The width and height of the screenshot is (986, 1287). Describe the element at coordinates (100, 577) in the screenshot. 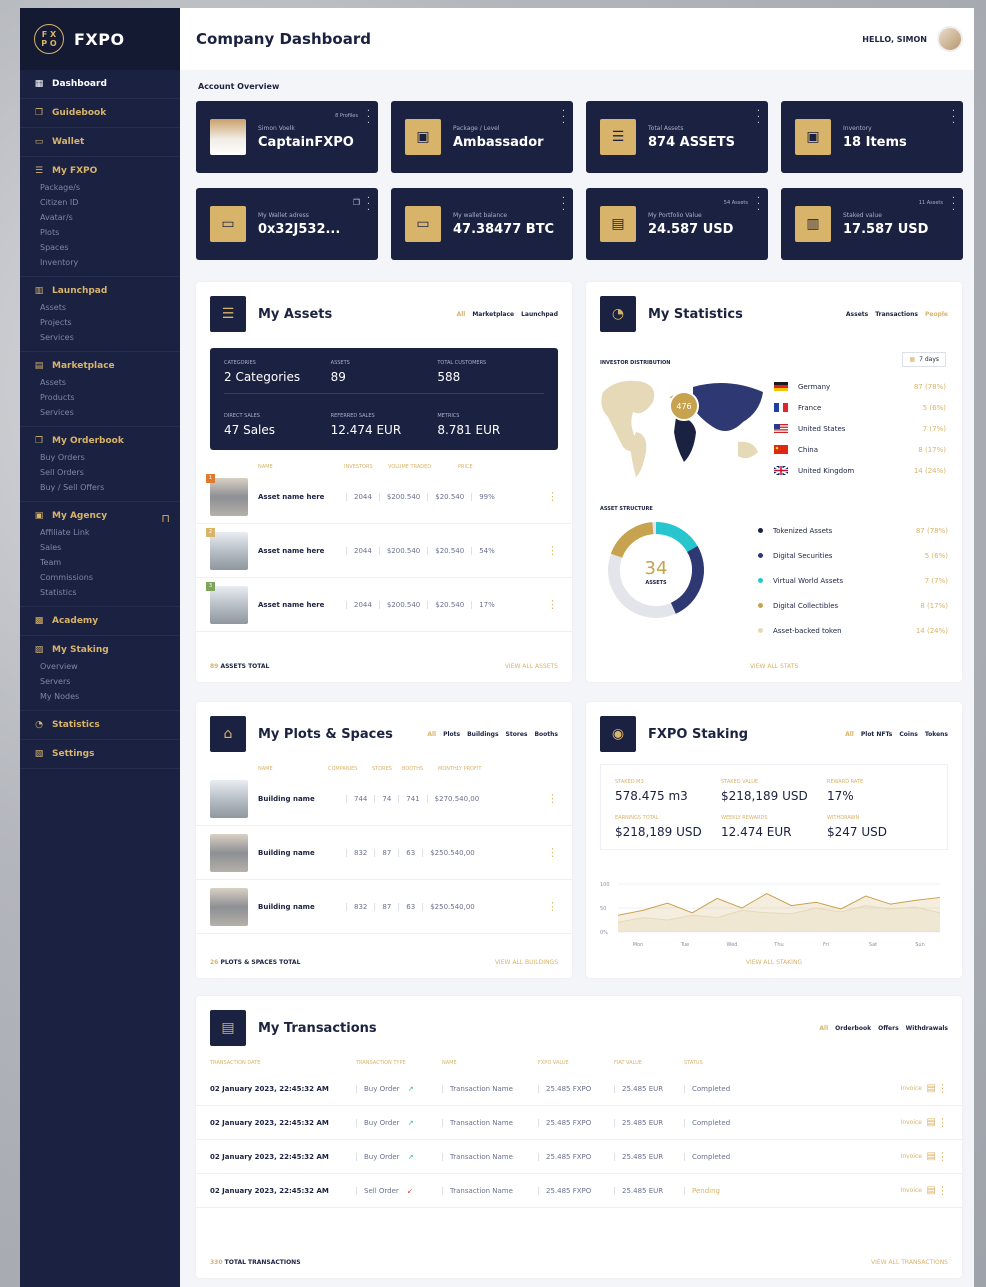

I see `sidebar-subitem: Commissions` at that location.